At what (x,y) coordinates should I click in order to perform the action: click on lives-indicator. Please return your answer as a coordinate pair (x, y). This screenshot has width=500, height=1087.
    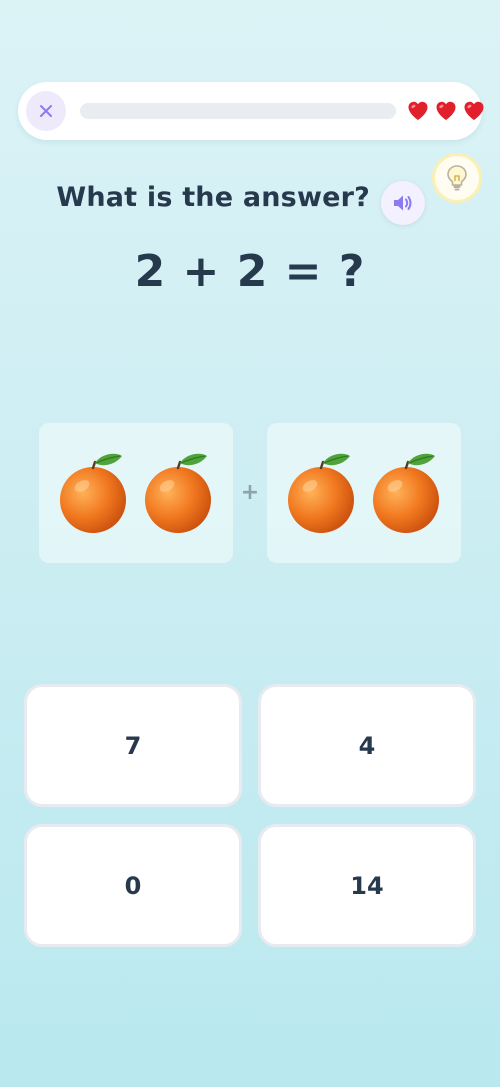
    Looking at the image, I should click on (446, 111).